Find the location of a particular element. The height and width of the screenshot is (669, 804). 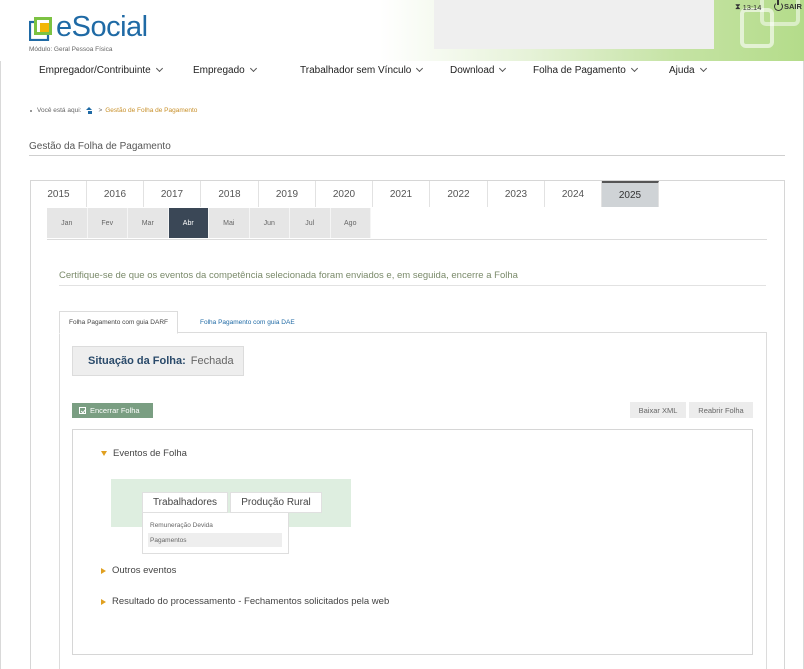

status-value: Fechada is located at coordinates (212, 361).